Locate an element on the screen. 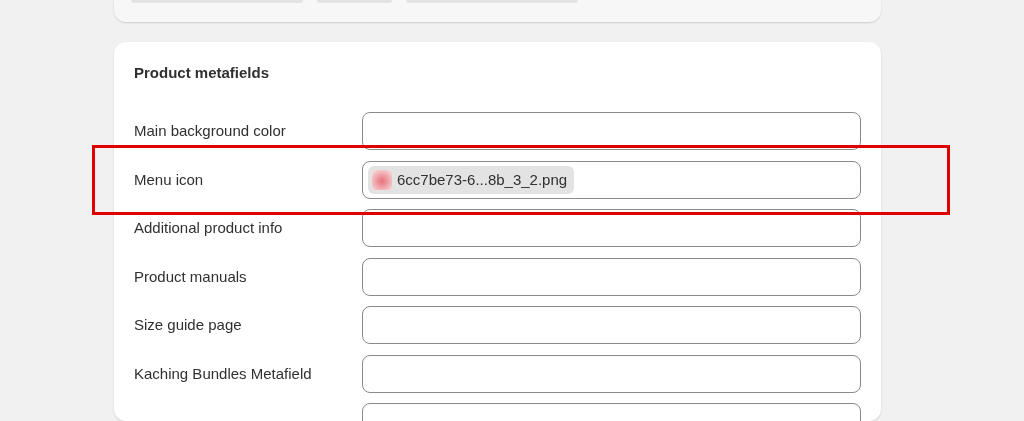 This screenshot has width=1024, height=421. card-title: Product metafields is located at coordinates (202, 72).